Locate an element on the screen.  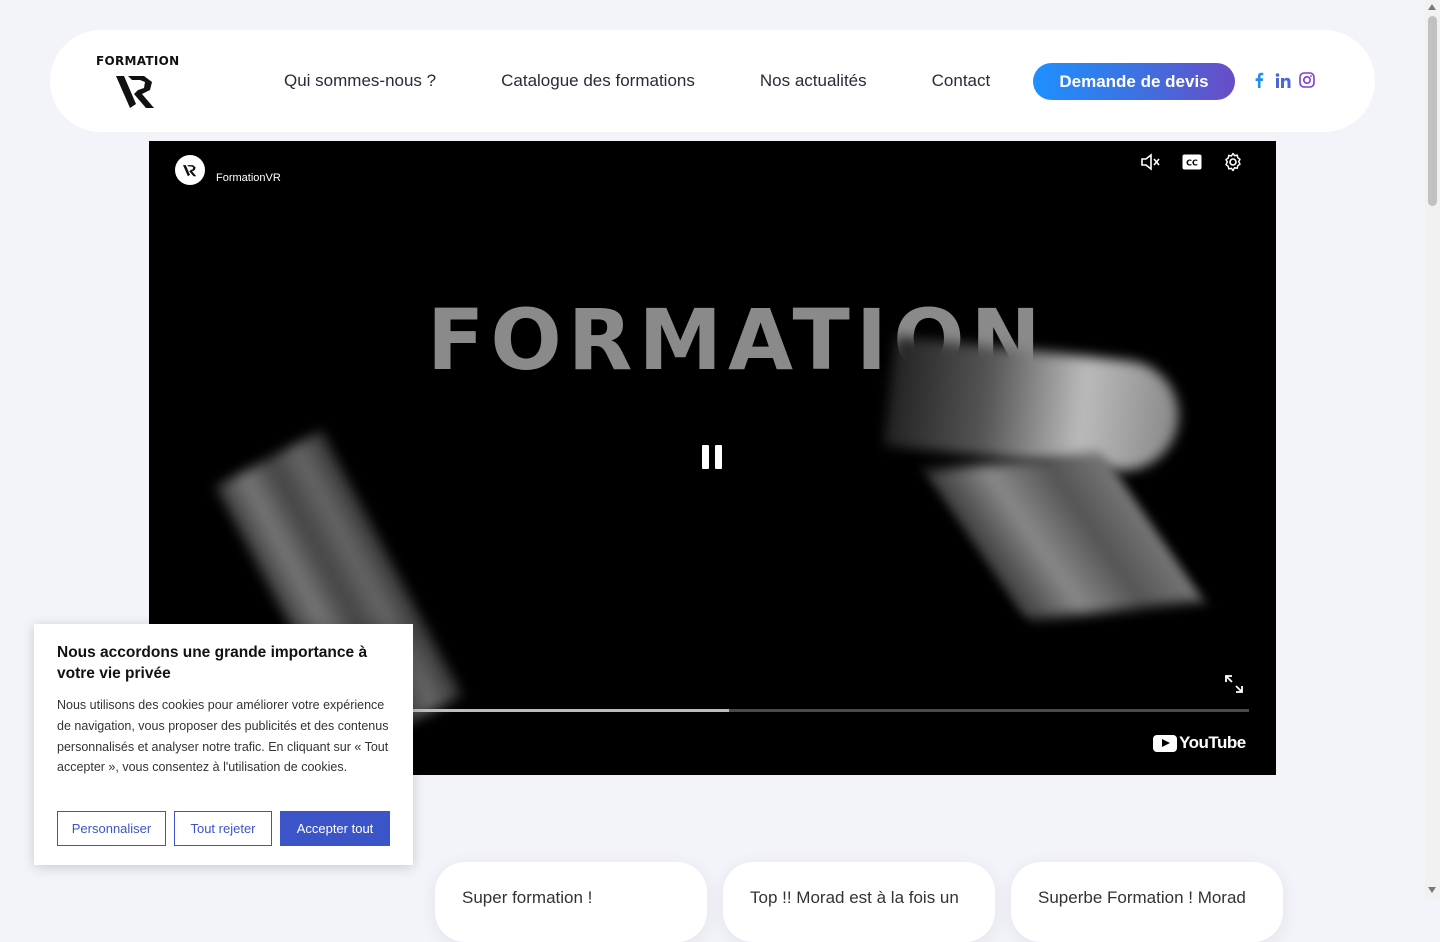
motion-shape-right-leg is located at coordinates (1064, 536).